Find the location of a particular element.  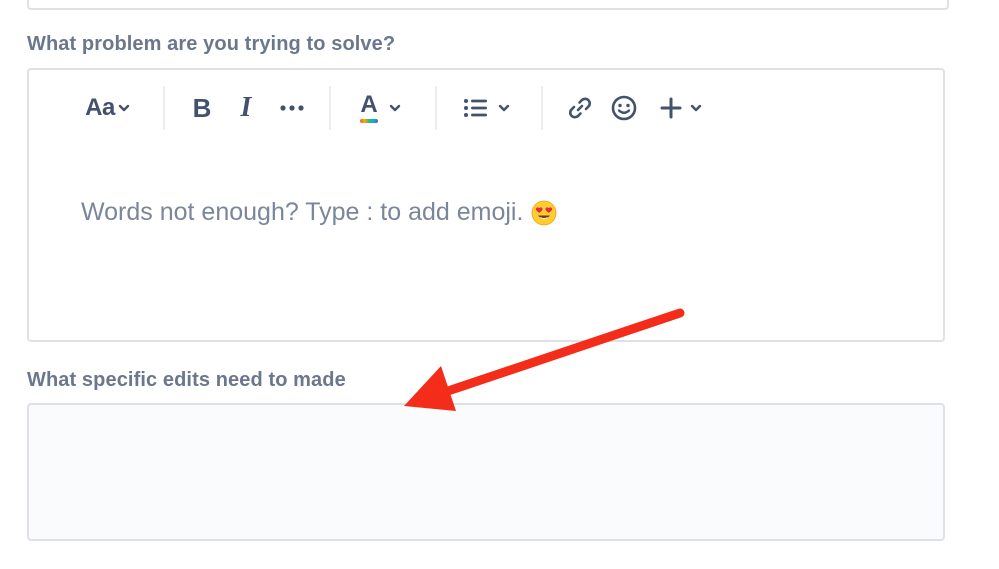

text-color-button: A is located at coordinates (381, 108).